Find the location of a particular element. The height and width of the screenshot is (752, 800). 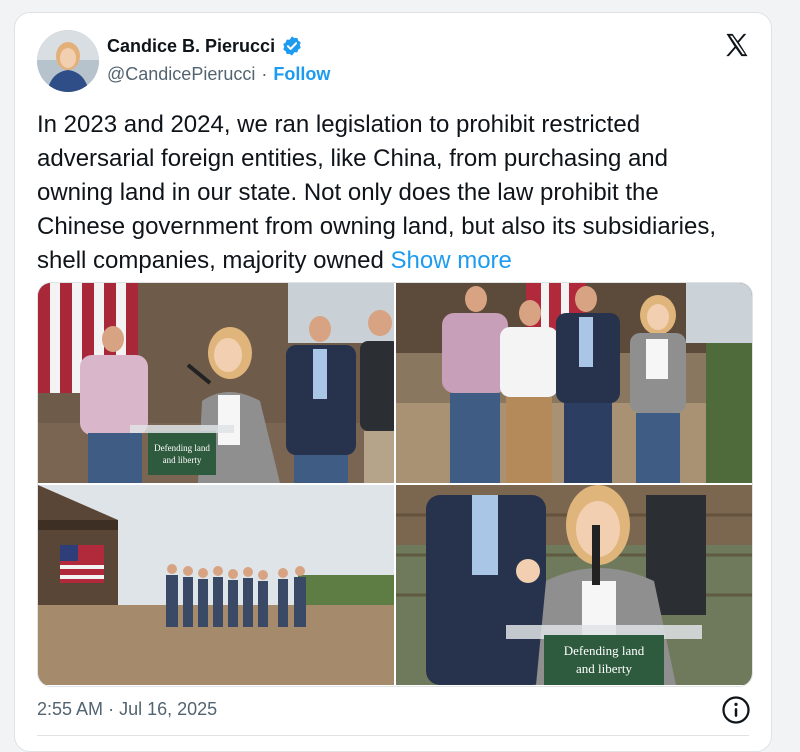

avatar is located at coordinates (68, 61).